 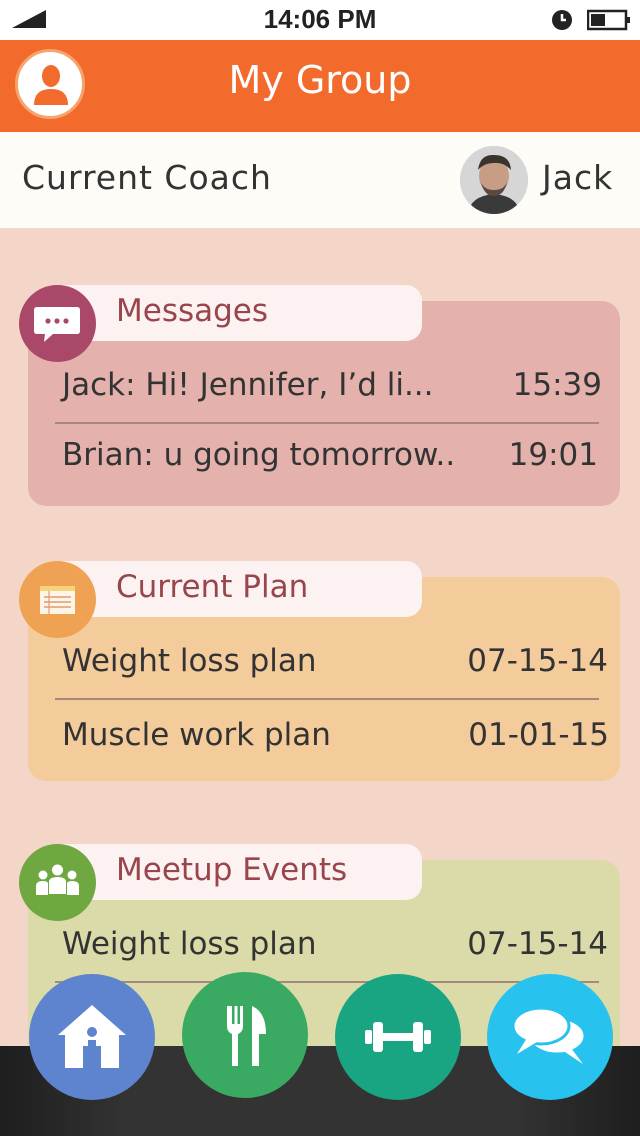 What do you see at coordinates (608, 20) in the screenshot?
I see `battery-icon` at bounding box center [608, 20].